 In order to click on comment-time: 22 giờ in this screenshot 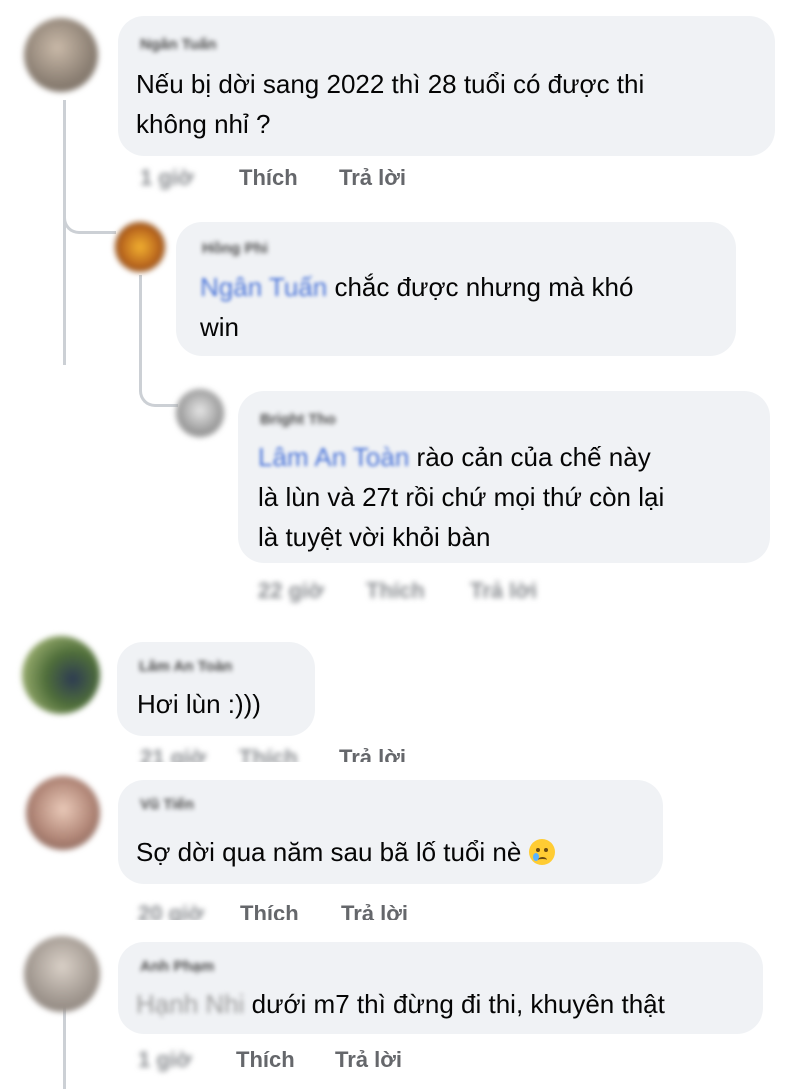, I will do `click(291, 591)`.